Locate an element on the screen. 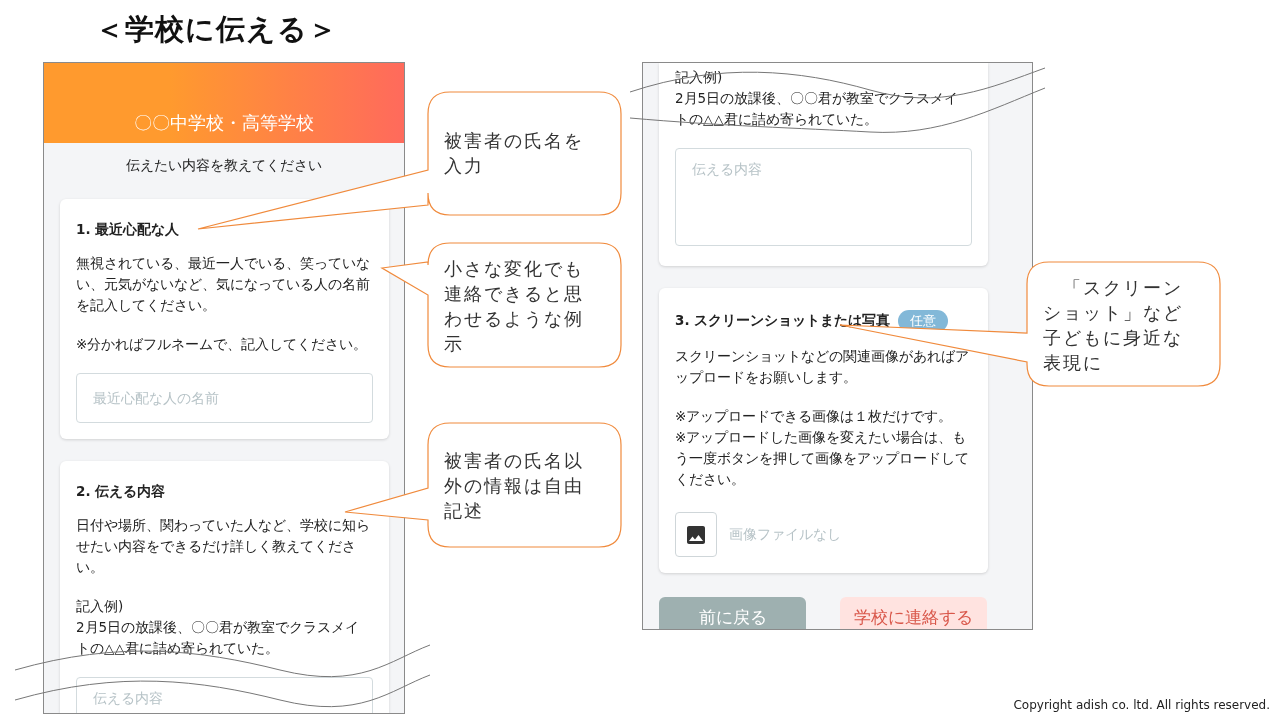  back-button: 前に戻る is located at coordinates (732, 613).